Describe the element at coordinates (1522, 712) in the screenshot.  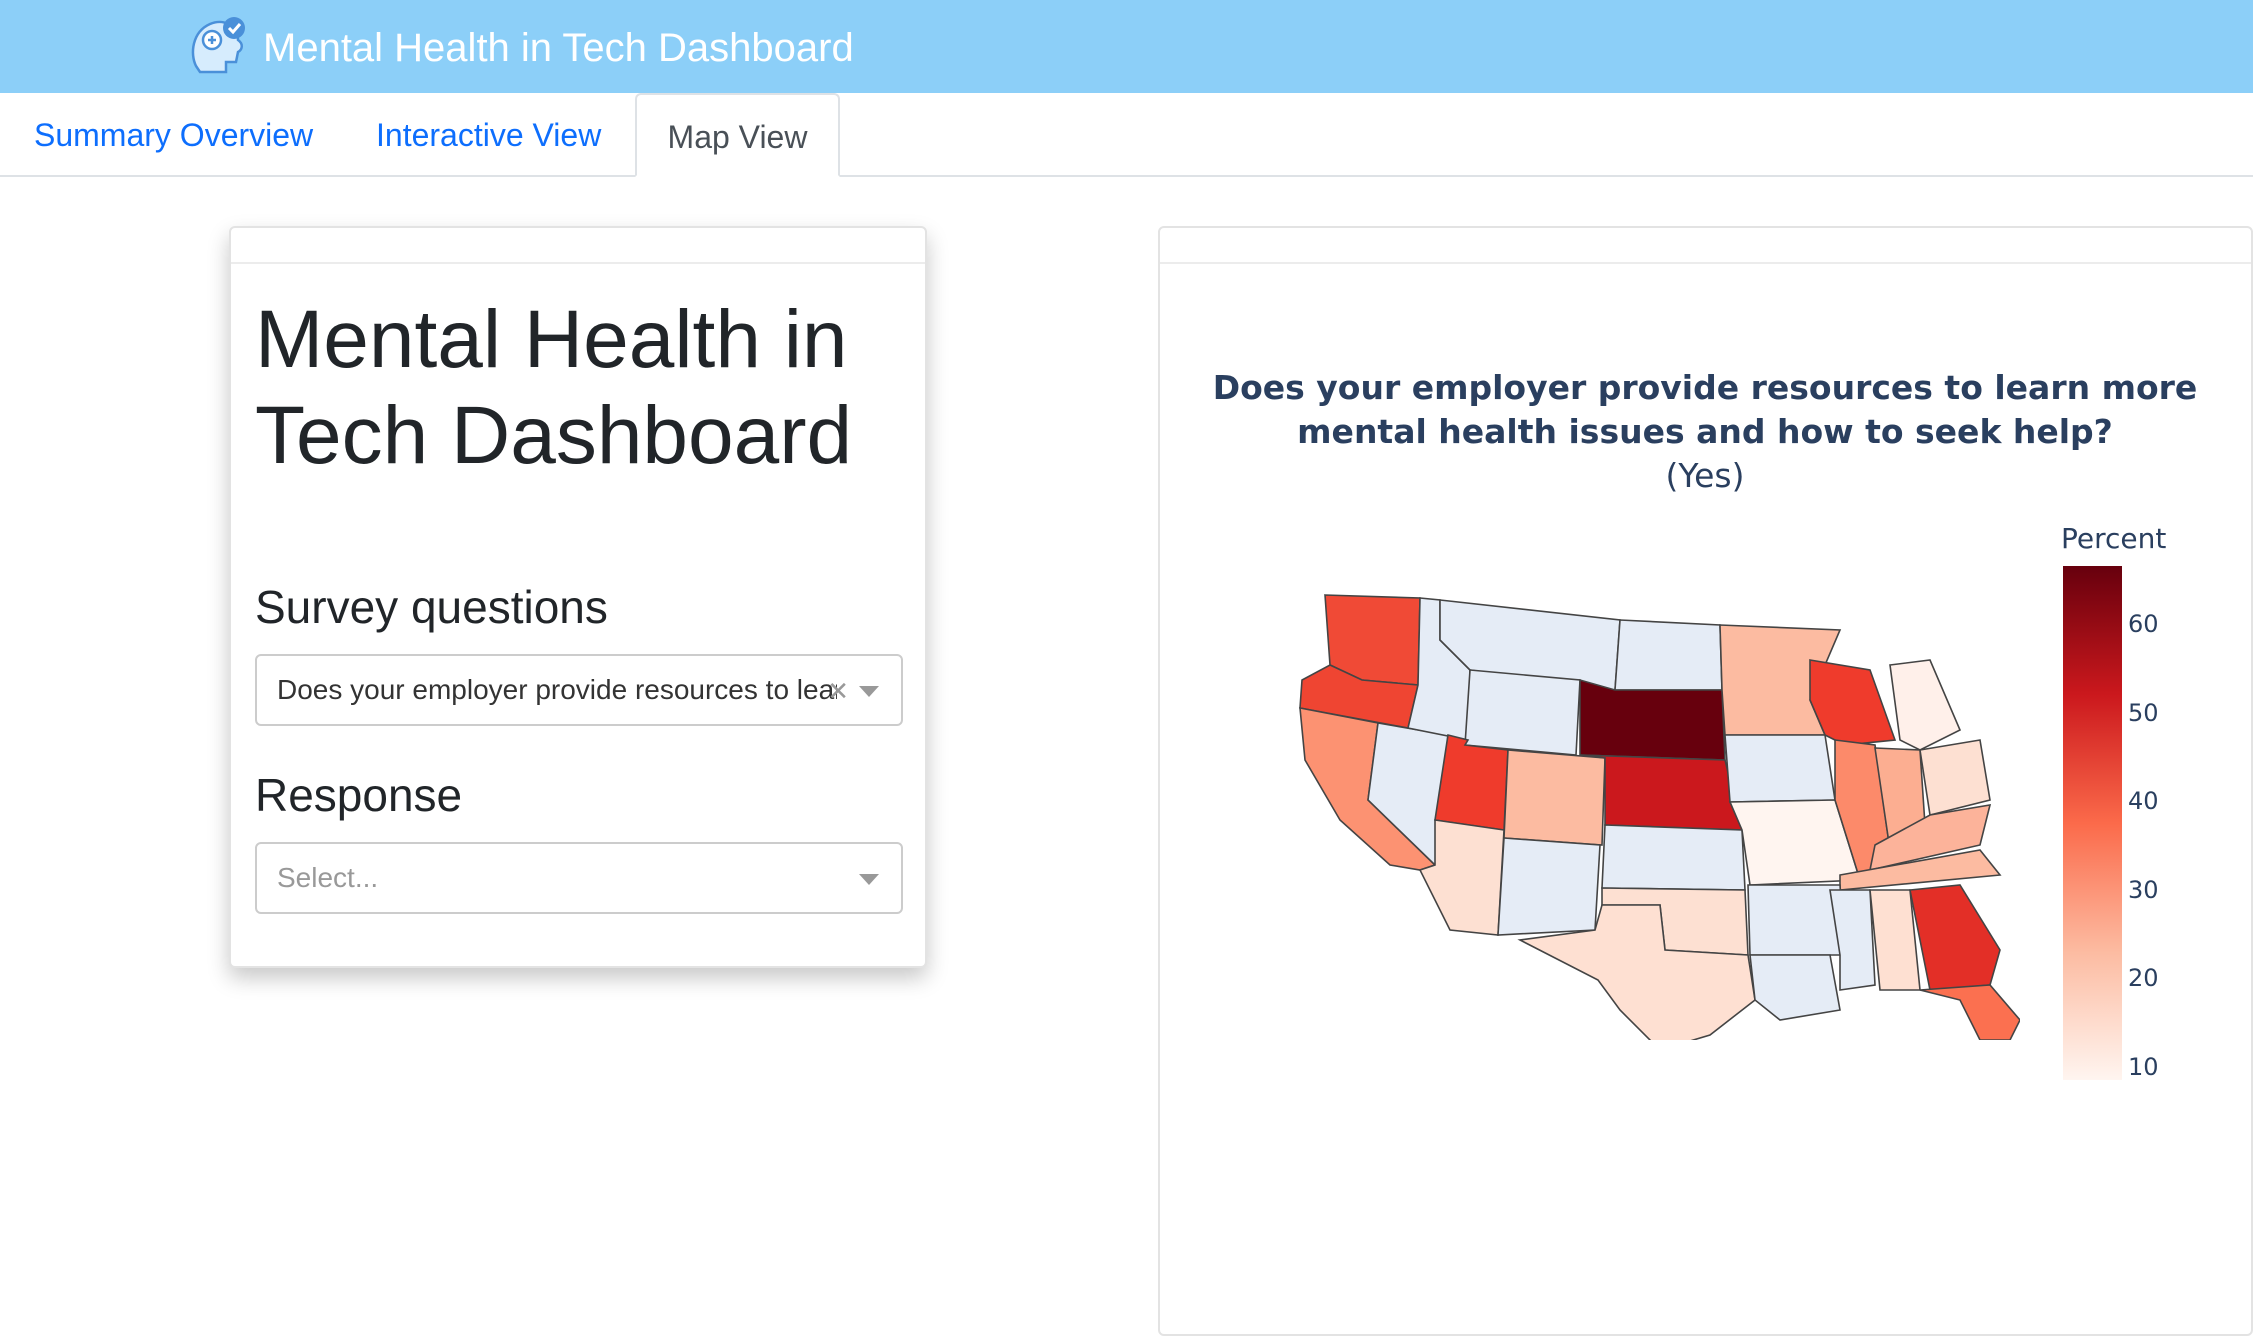
I see `state-wy` at that location.